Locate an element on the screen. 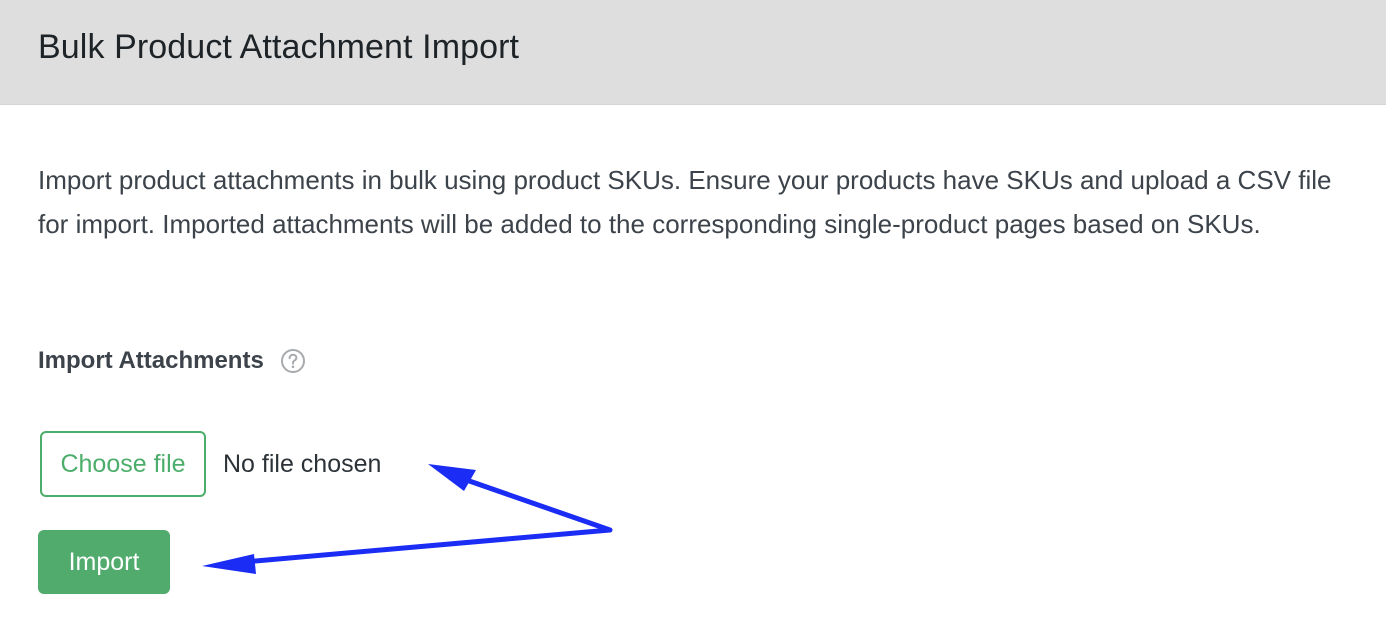 The image size is (1386, 636). arrowhead-lower-icon is located at coordinates (229, 564).